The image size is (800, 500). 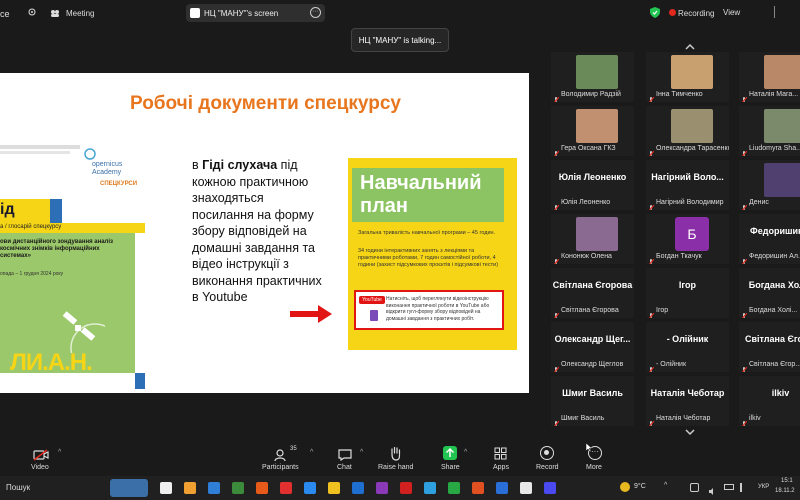 I want to click on window-minimize-icon, so click(x=775, y=12).